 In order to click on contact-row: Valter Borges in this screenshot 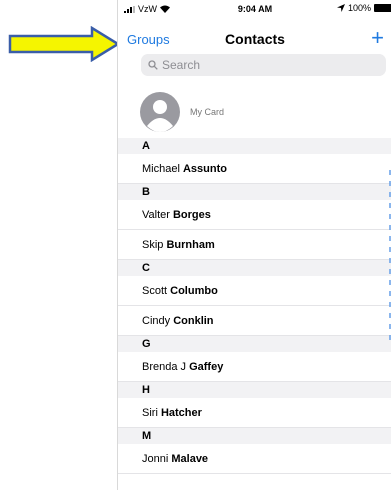, I will do `click(254, 215)`.